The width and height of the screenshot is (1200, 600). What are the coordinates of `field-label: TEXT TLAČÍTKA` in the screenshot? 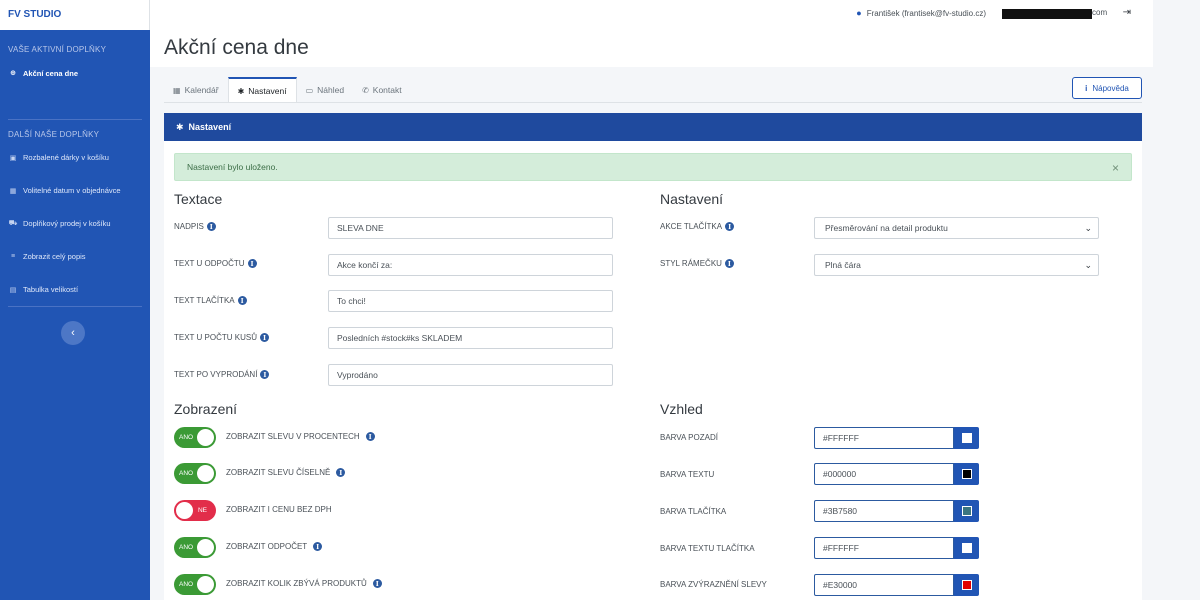 It's located at (204, 300).